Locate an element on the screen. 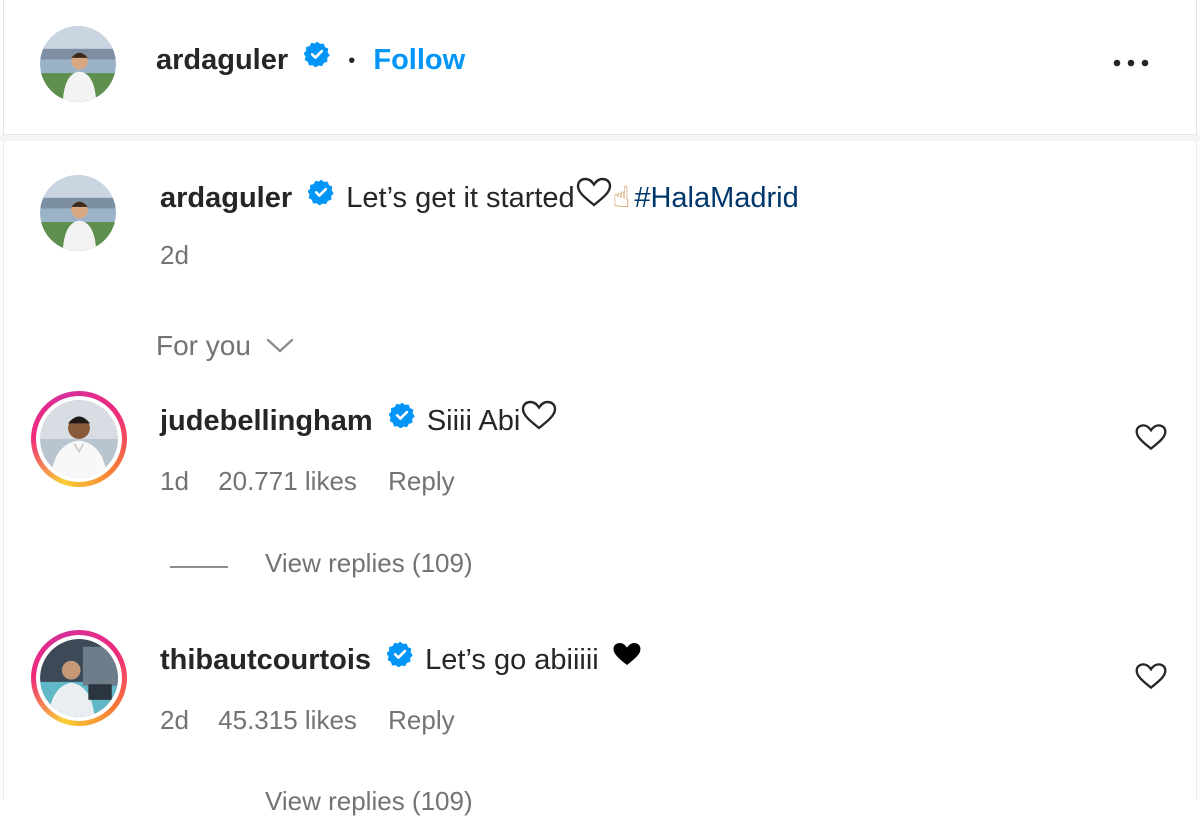 This screenshot has width=1200, height=817. comment-meta: 1d 20.771 likes Reply is located at coordinates (307, 481).